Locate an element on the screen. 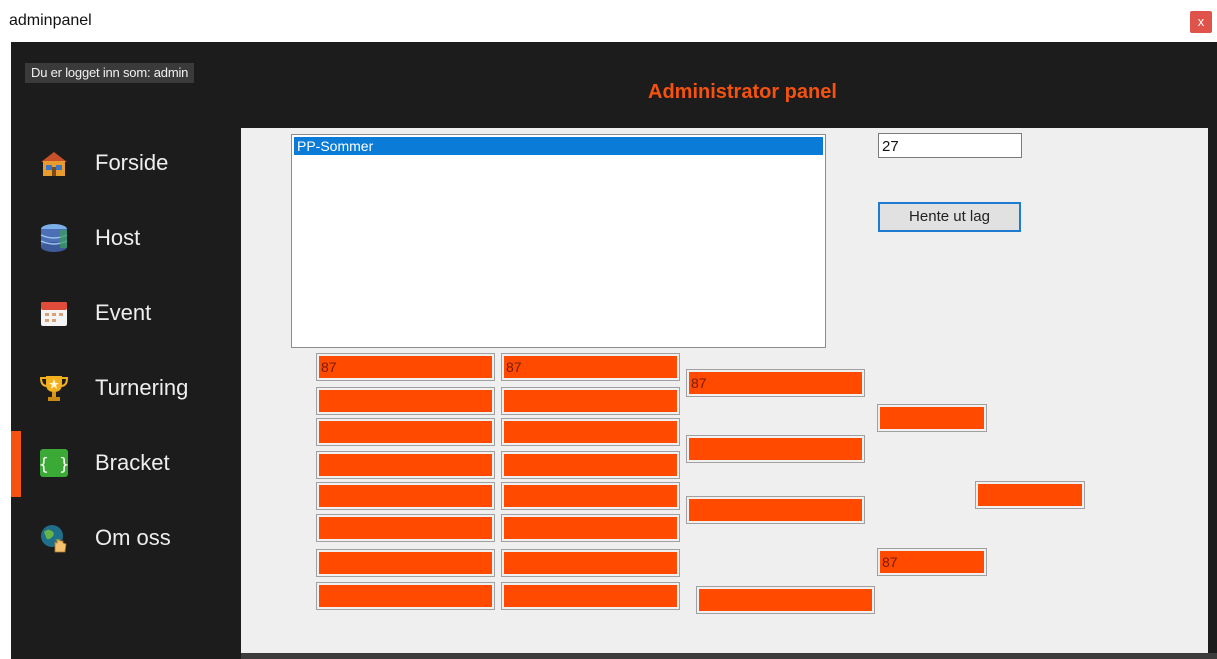 This screenshot has width=1217, height=659. sidebar-item-label: Event is located at coordinates (123, 312).